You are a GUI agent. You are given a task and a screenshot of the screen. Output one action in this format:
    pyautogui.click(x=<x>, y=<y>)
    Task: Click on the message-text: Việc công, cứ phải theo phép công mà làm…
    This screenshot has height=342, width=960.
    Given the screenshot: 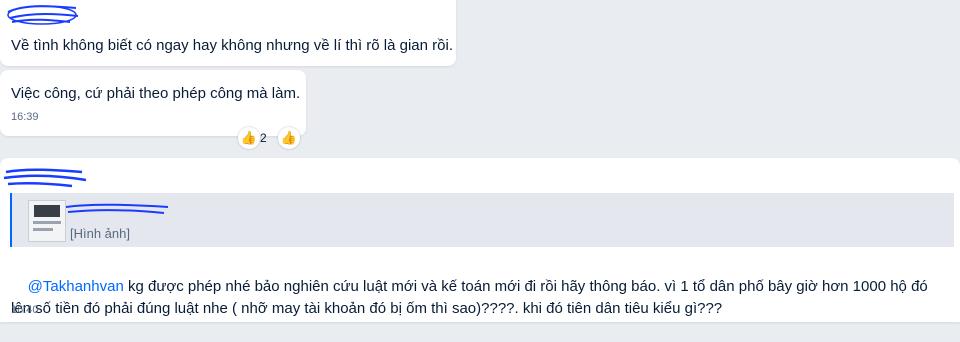 What is the action you would take?
    pyautogui.click(x=156, y=93)
    